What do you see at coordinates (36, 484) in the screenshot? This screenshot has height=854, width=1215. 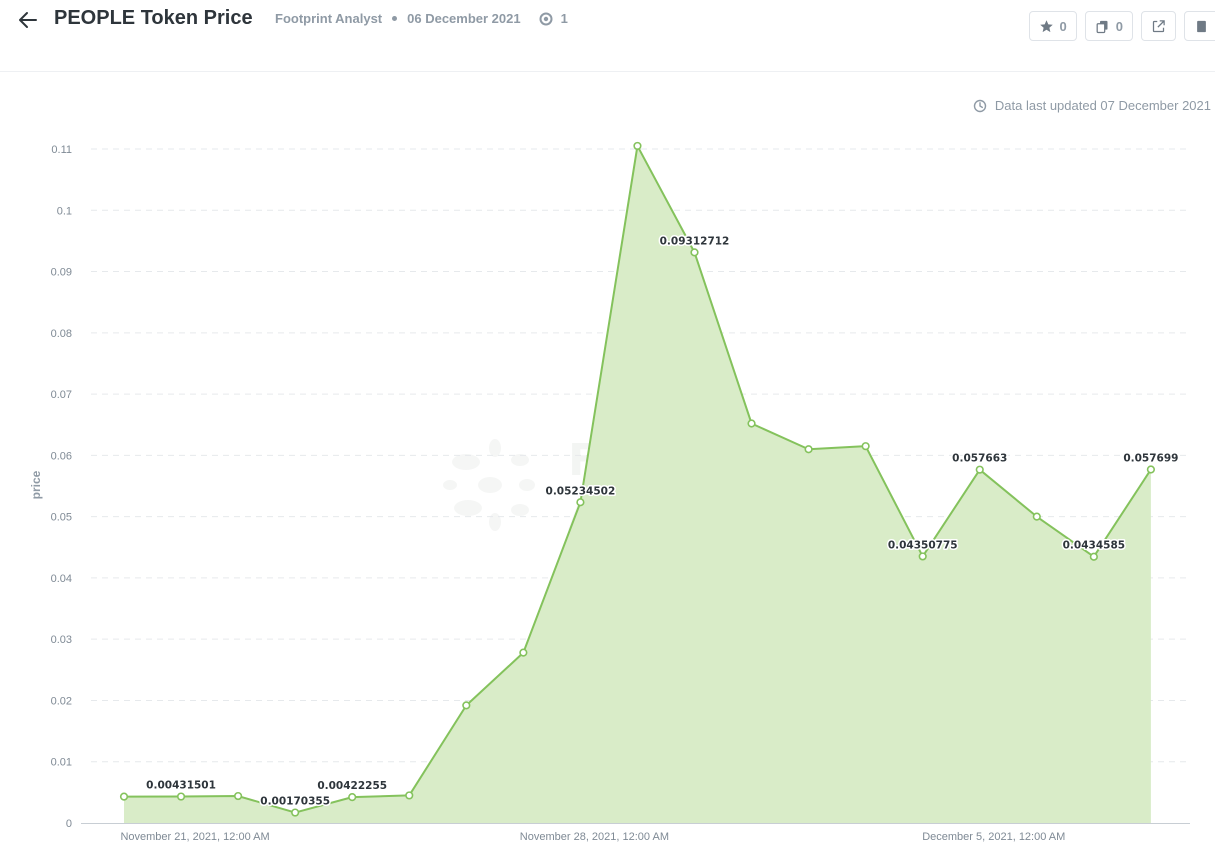 I see `y-axis-title: price` at bounding box center [36, 484].